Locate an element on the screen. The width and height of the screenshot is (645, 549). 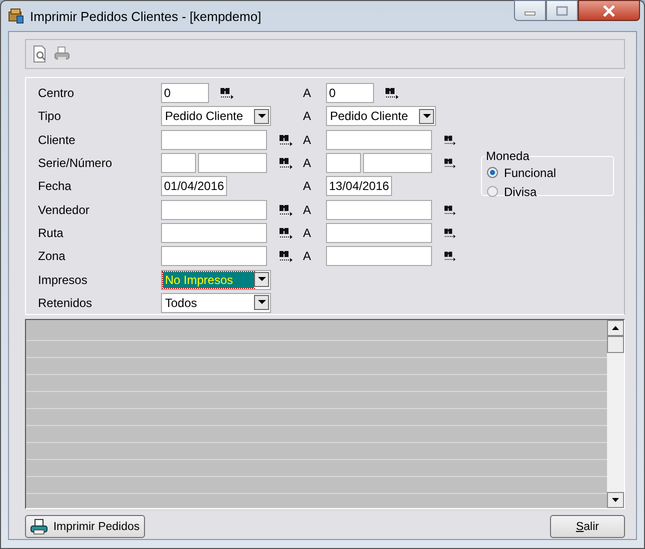
close-button is located at coordinates (609, 10).